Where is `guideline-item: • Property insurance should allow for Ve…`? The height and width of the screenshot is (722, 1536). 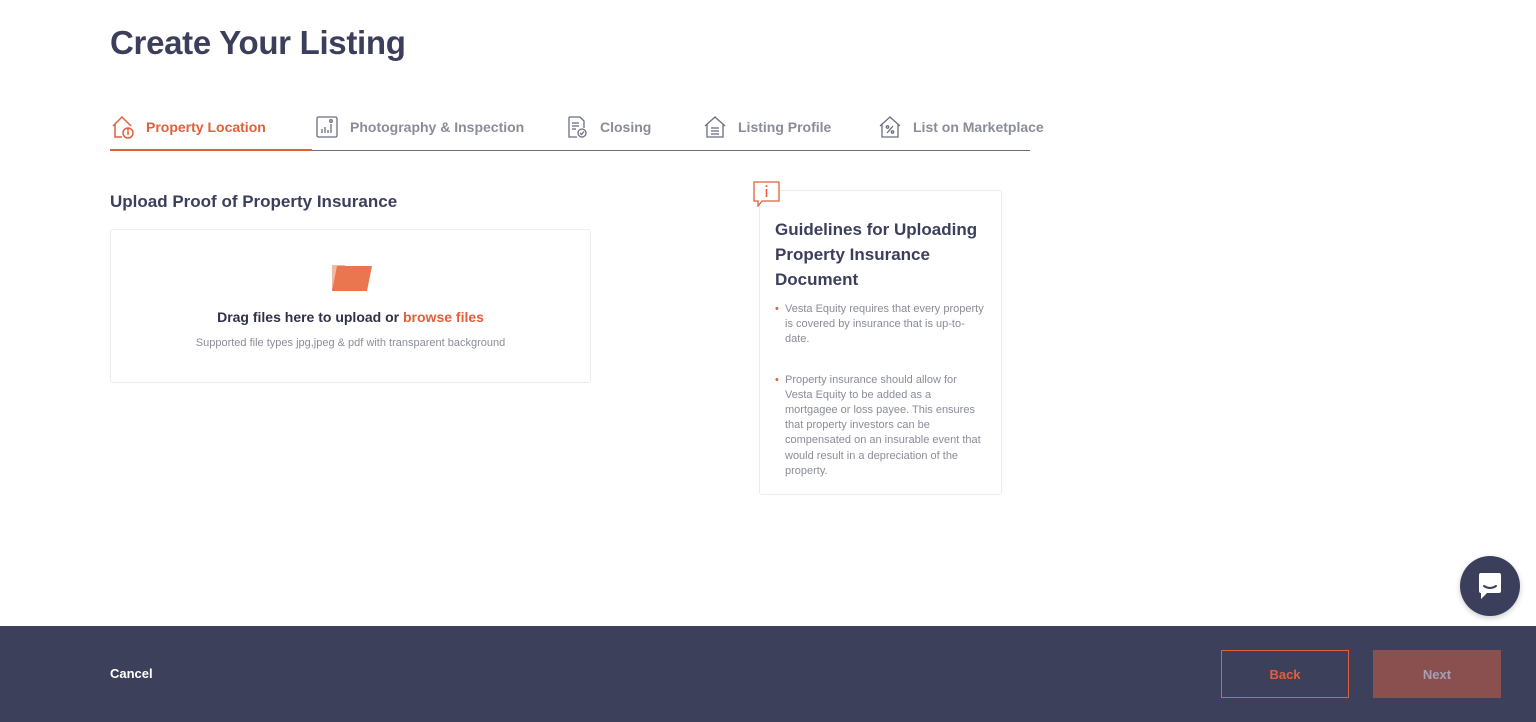
guideline-item: • Property insurance should allow for Ve… is located at coordinates (880, 426).